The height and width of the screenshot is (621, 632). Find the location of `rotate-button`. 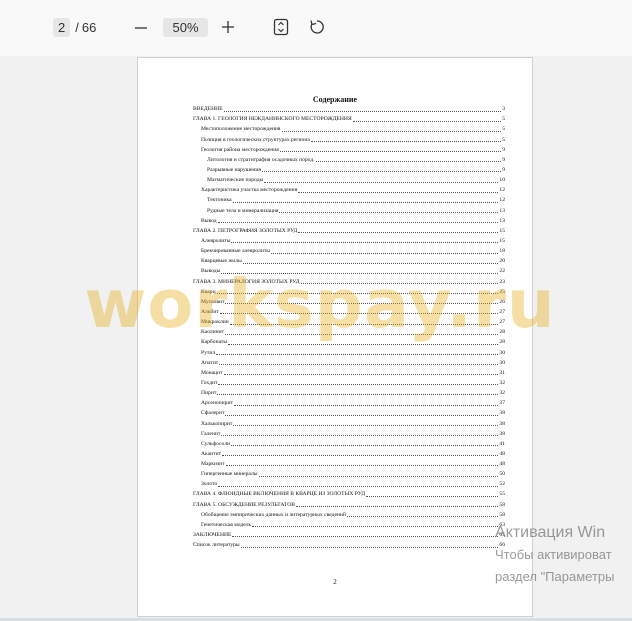

rotate-button is located at coordinates (317, 27).